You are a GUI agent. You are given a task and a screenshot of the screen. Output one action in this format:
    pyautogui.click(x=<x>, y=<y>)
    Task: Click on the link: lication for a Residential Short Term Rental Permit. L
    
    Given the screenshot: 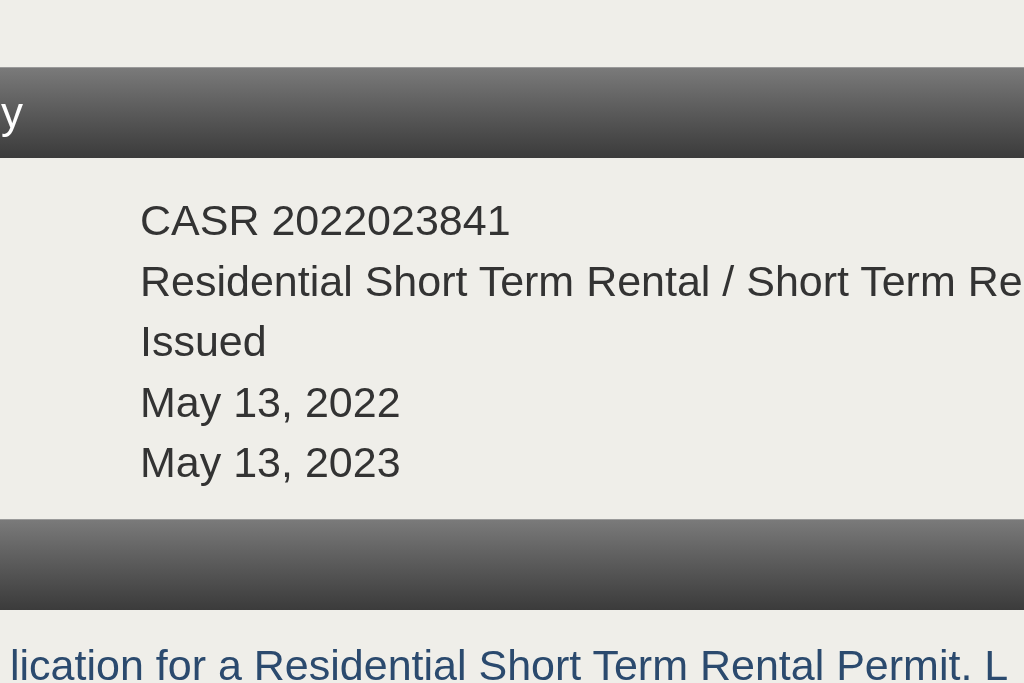 What is the action you would take?
    pyautogui.click(x=509, y=663)
    